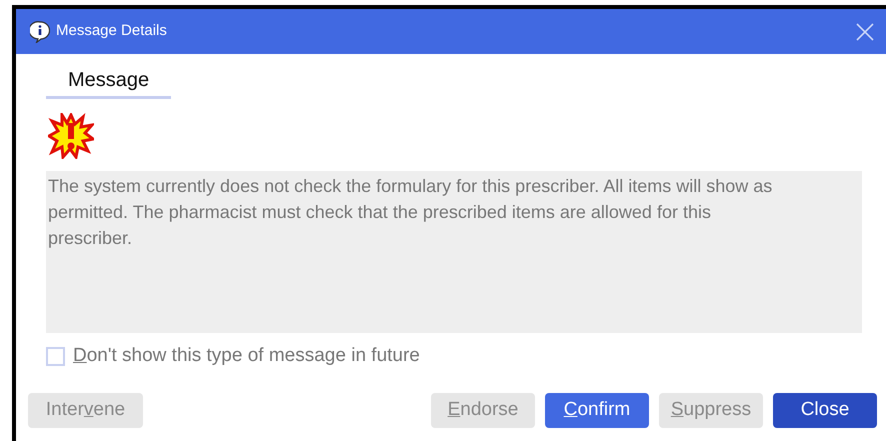 This screenshot has height=441, width=886. I want to click on checkbox, so click(55, 356).